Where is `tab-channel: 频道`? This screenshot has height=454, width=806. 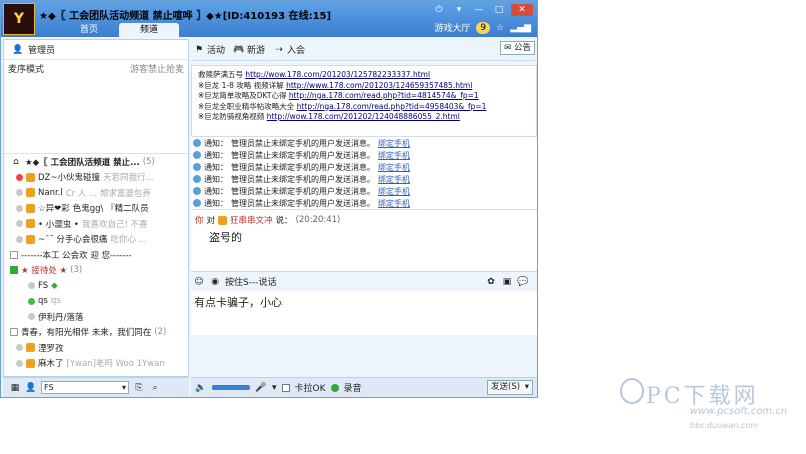
tab-channel: 频道 is located at coordinates (149, 30).